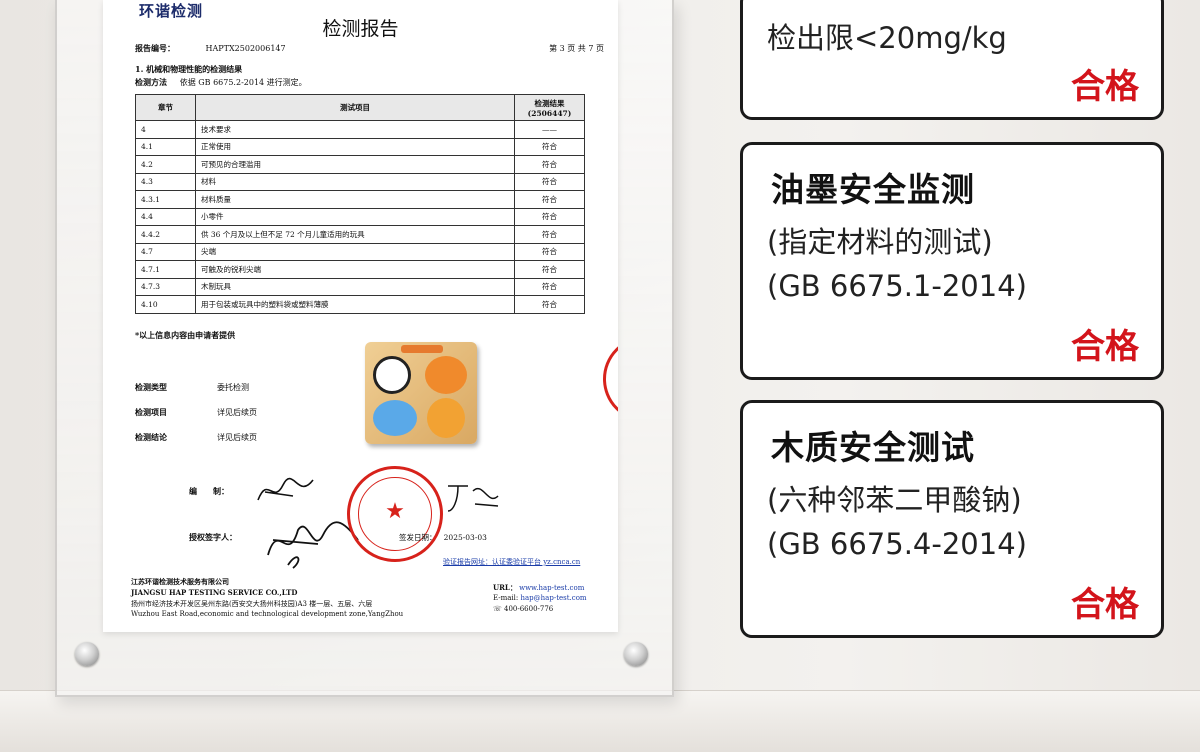 Image resolution: width=1200 pixels, height=752 pixels. What do you see at coordinates (355, 146) in the screenshot?
I see `row-item: 正常使用` at bounding box center [355, 146].